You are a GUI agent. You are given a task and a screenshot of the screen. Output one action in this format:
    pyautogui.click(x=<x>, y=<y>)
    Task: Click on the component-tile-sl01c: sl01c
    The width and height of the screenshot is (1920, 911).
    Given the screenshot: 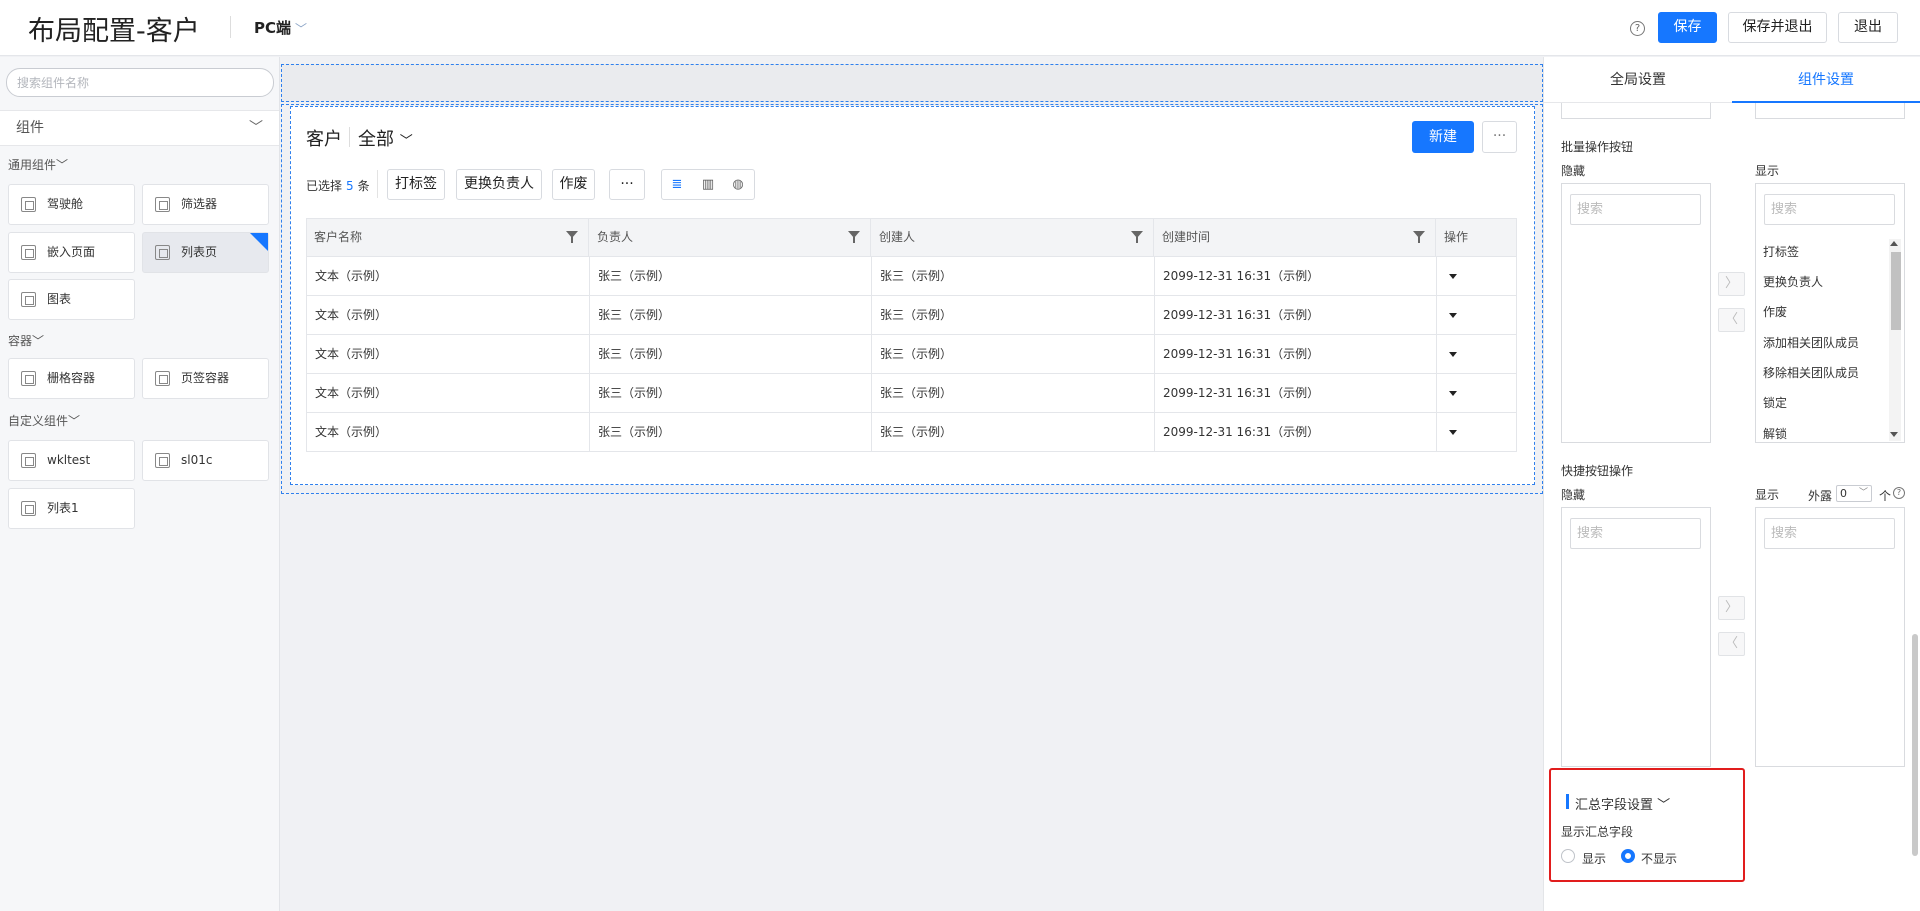 What is the action you would take?
    pyautogui.click(x=205, y=460)
    